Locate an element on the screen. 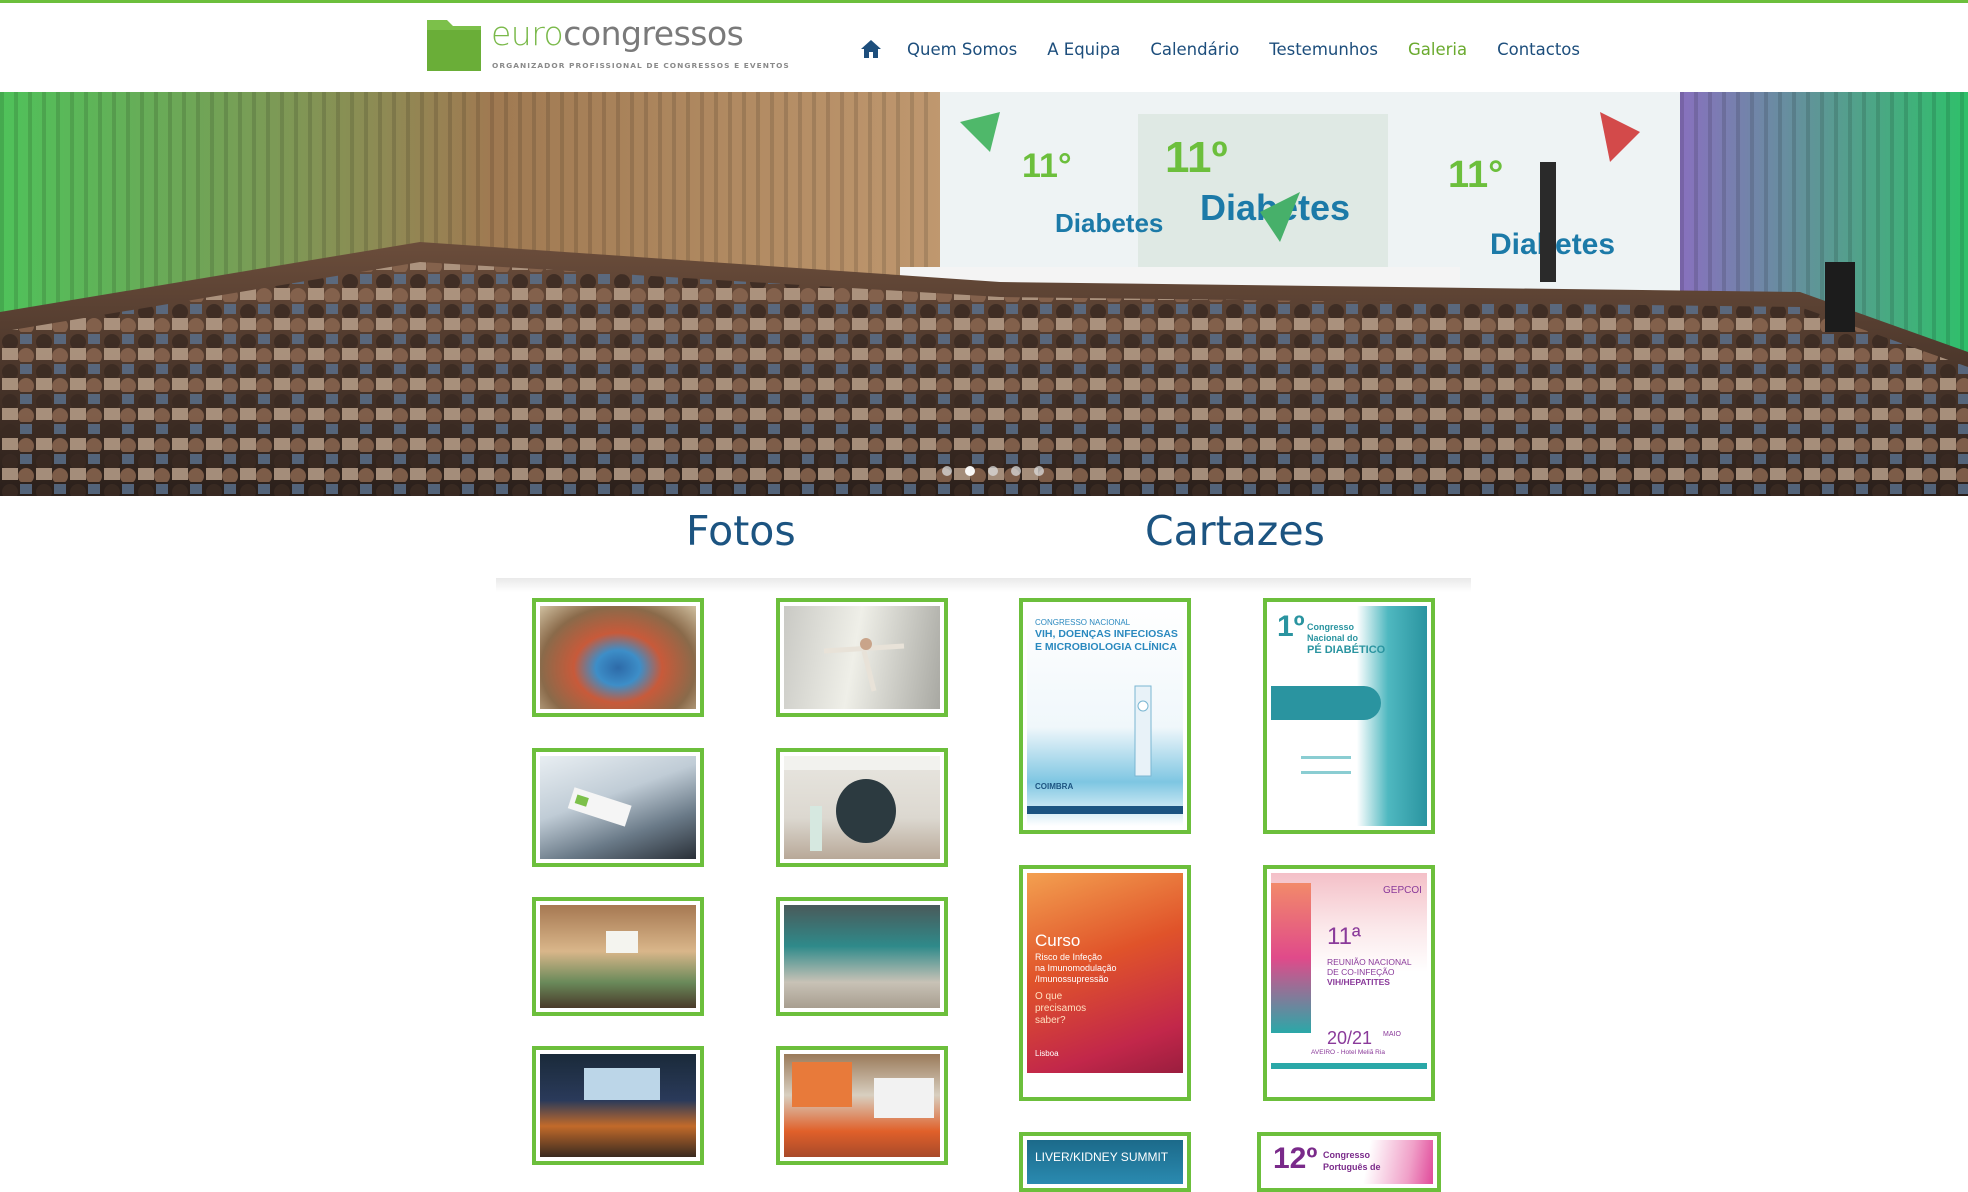 Image resolution: width=1968 pixels, height=1192 pixels. poster1-line1: CONGRESSO NACIONAL is located at coordinates (1083, 622).